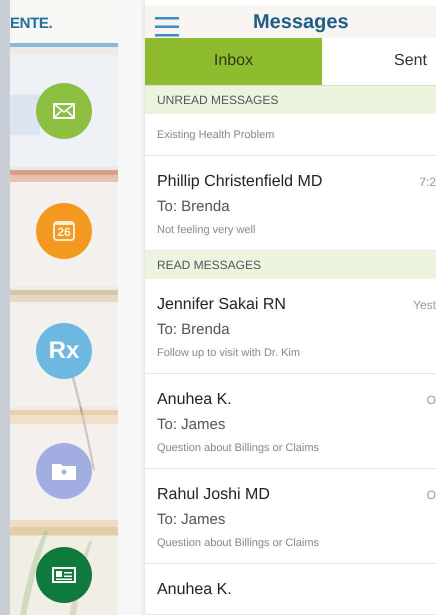 The image size is (436, 615). Describe the element at coordinates (290, 100) in the screenshot. I see `section-header: UNREAD MESSAGES` at that location.